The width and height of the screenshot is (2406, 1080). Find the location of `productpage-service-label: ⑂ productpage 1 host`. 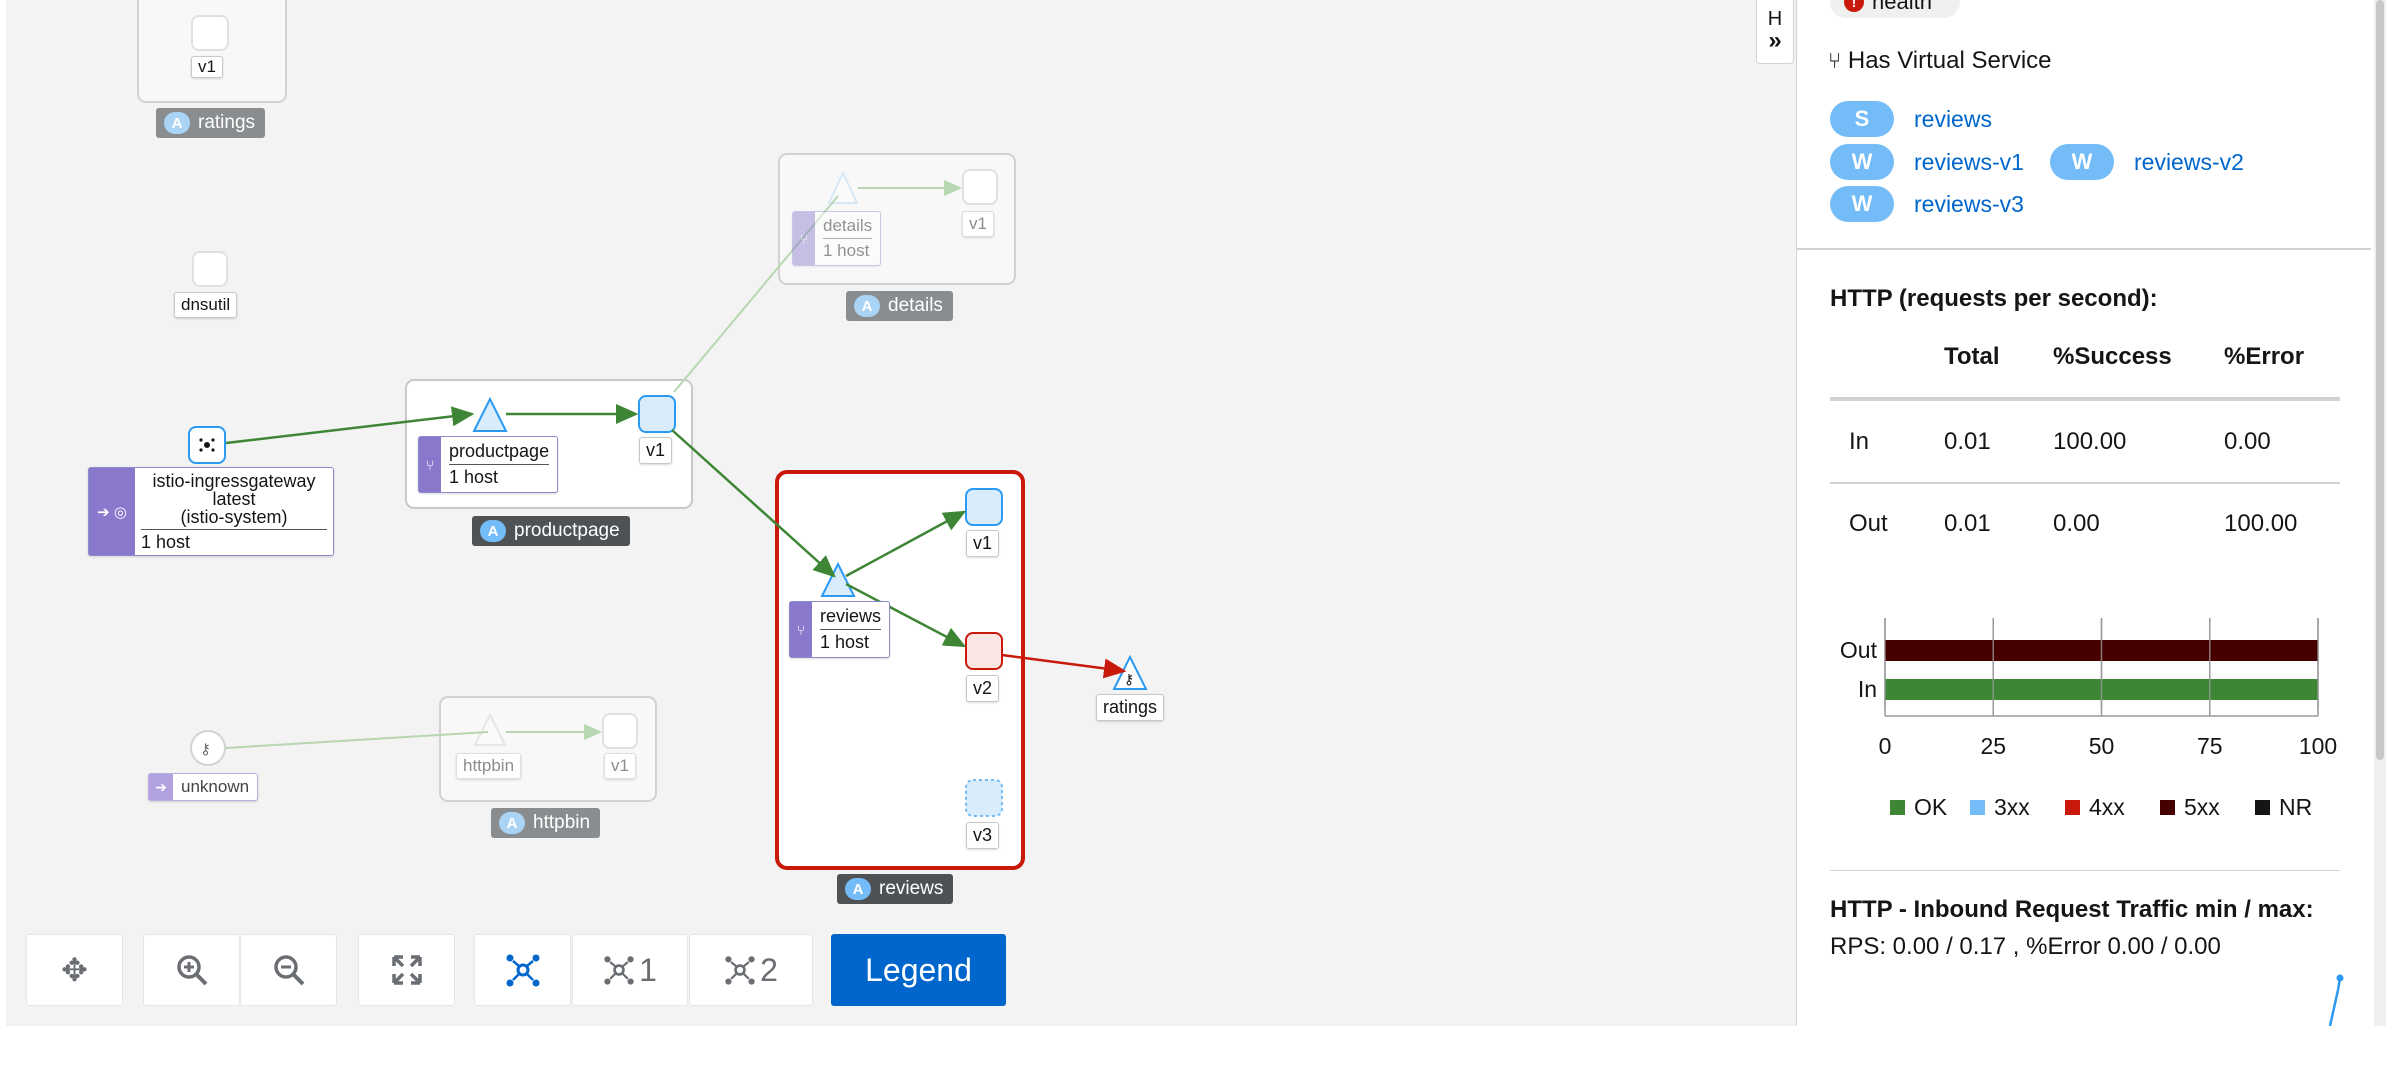

productpage-service-label: ⑂ productpage 1 host is located at coordinates (488, 464).